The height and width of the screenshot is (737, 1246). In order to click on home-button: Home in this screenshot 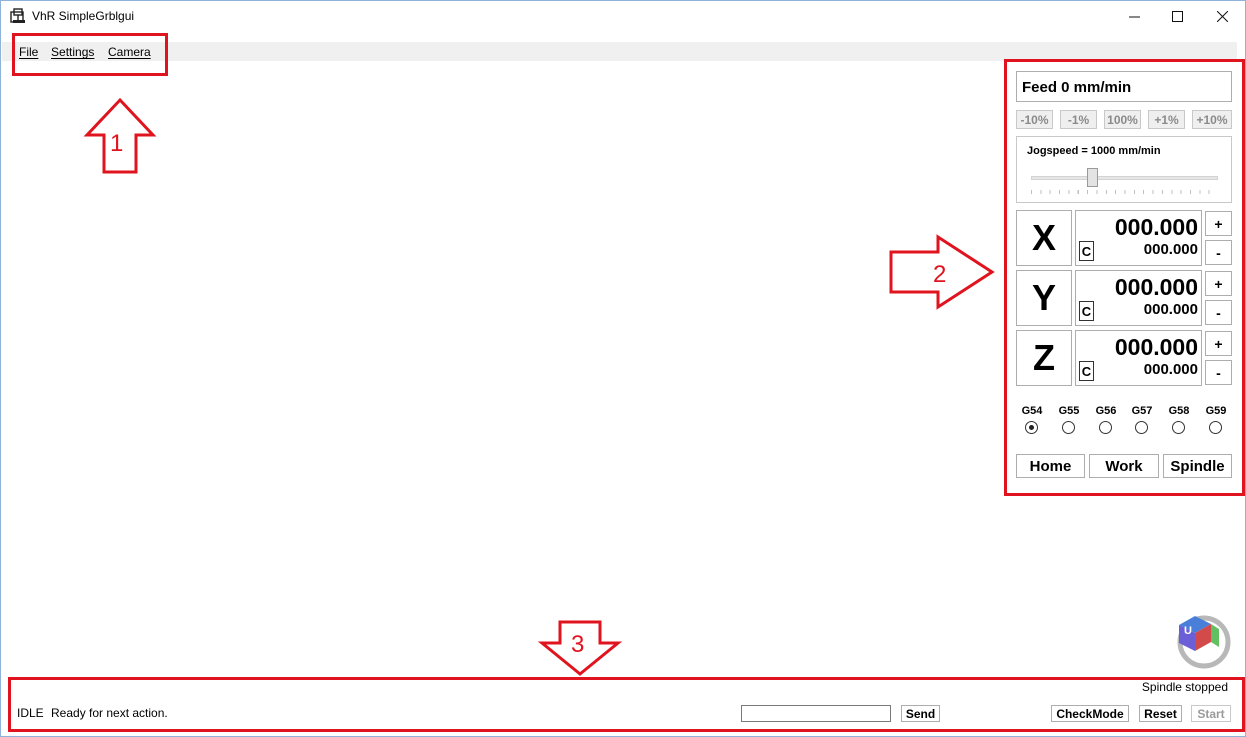, I will do `click(1050, 466)`.